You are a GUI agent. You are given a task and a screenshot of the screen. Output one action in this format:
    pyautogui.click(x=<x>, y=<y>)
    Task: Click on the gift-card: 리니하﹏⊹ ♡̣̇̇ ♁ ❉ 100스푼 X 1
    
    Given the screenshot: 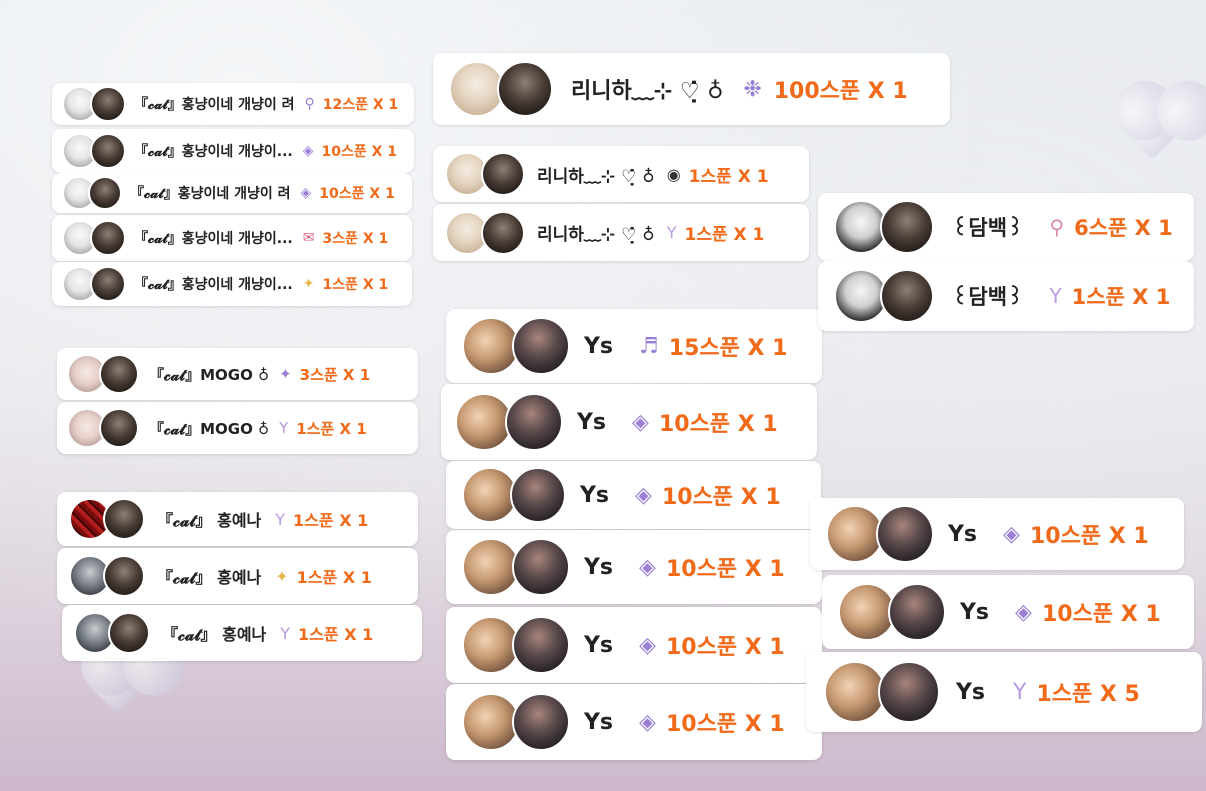 What is the action you would take?
    pyautogui.click(x=691, y=89)
    